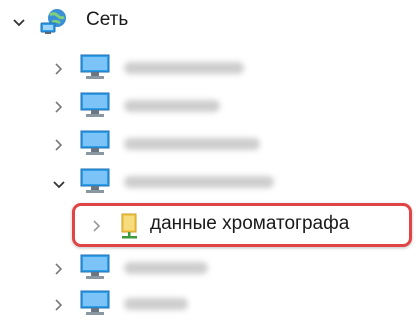 This screenshot has height=322, width=418. What do you see at coordinates (249, 224) in the screenshot?
I see `shared-folder-label: данные хроматографа` at bounding box center [249, 224].